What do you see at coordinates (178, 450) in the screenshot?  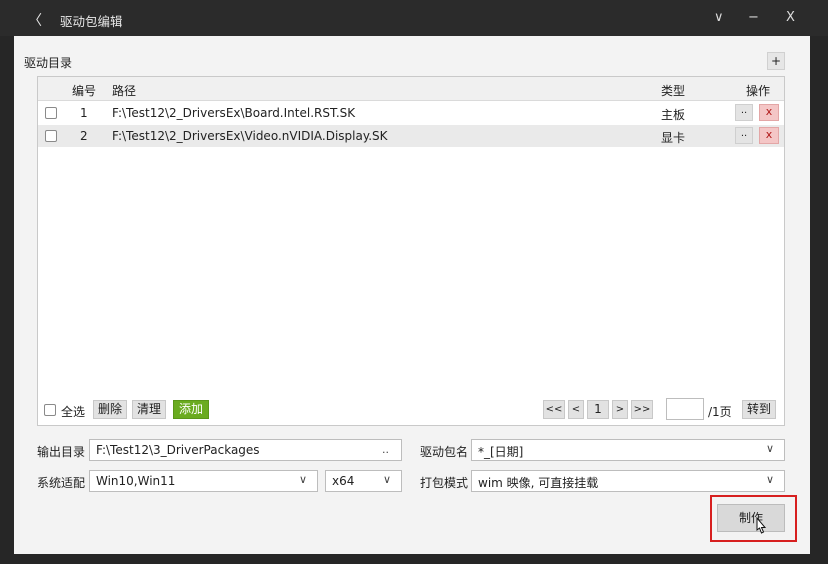 I see `output-dir-value: F:\Test12\3_DriverPackages` at bounding box center [178, 450].